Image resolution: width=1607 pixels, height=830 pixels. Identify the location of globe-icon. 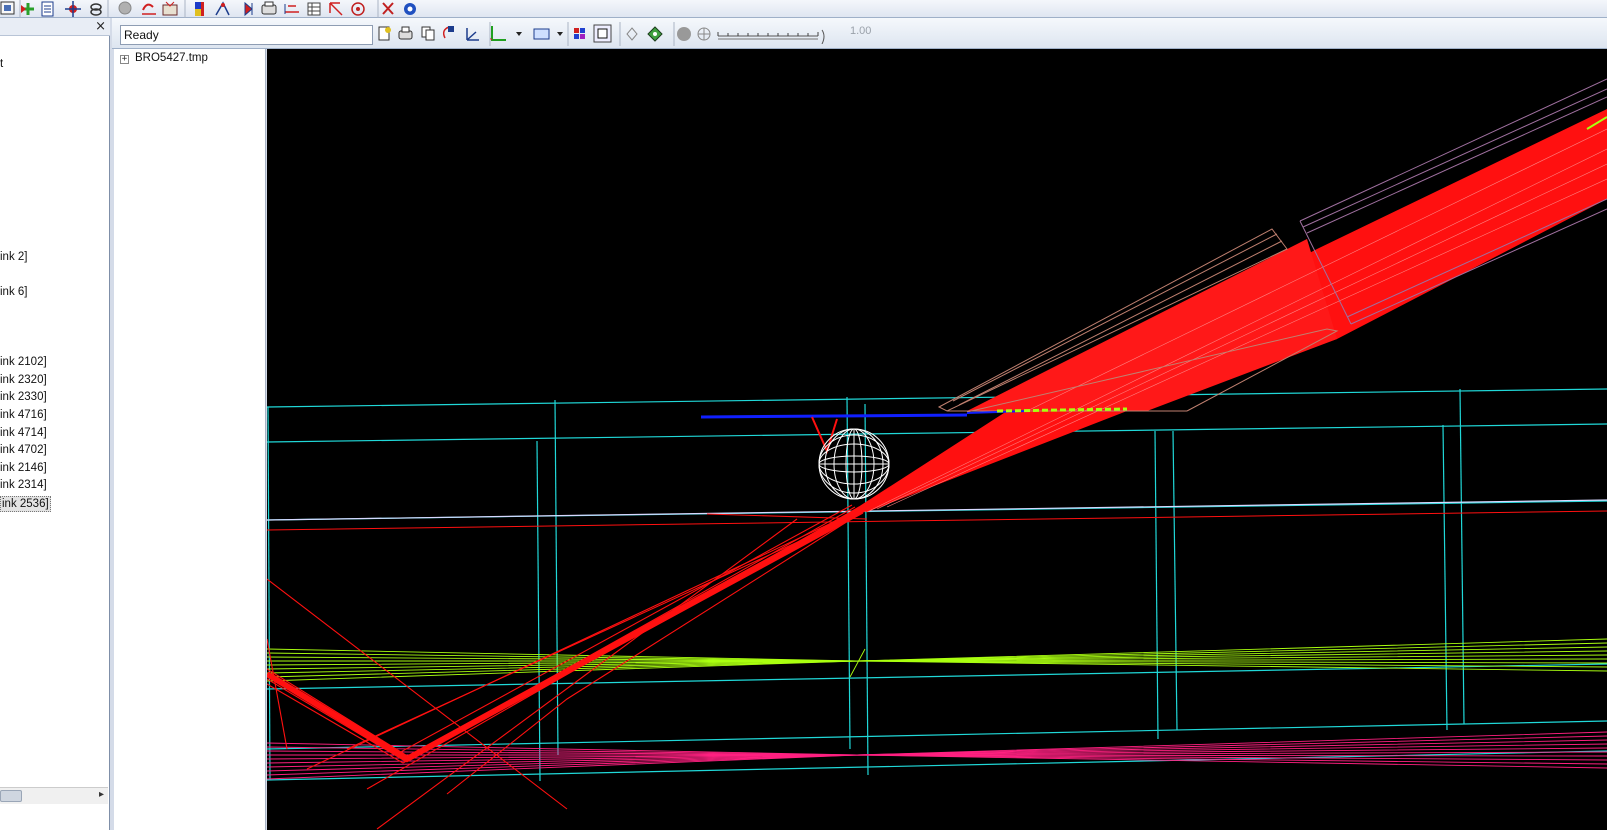
(704, 34).